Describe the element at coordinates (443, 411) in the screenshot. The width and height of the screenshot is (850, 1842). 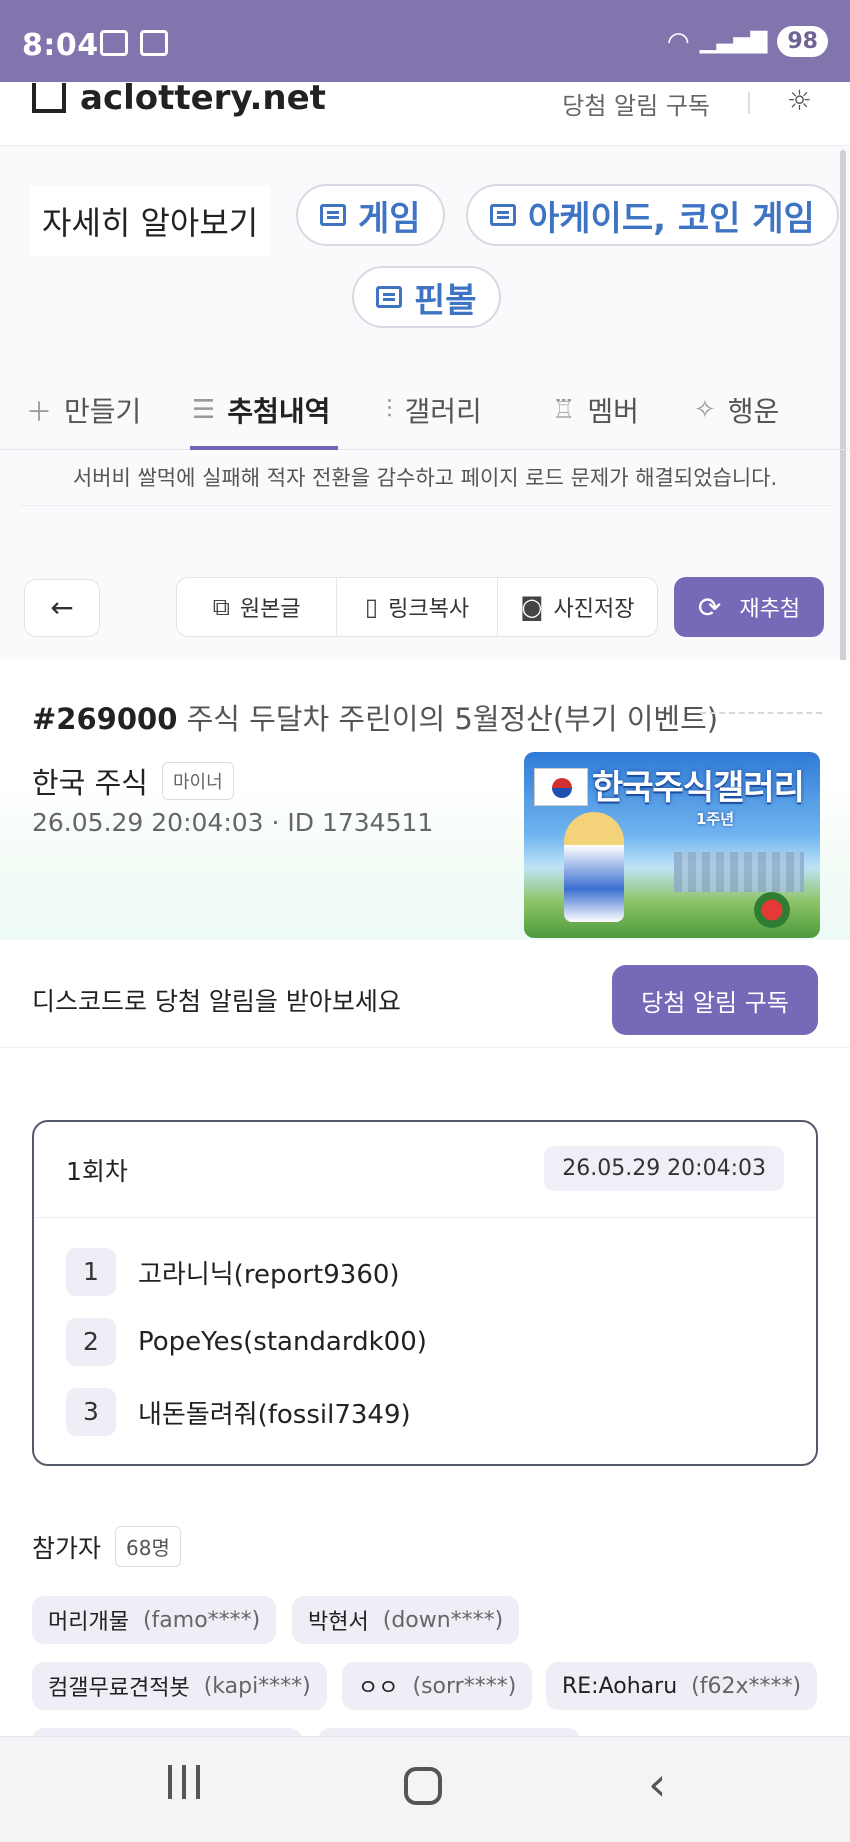
I see `tab-label: 갤러리` at that location.